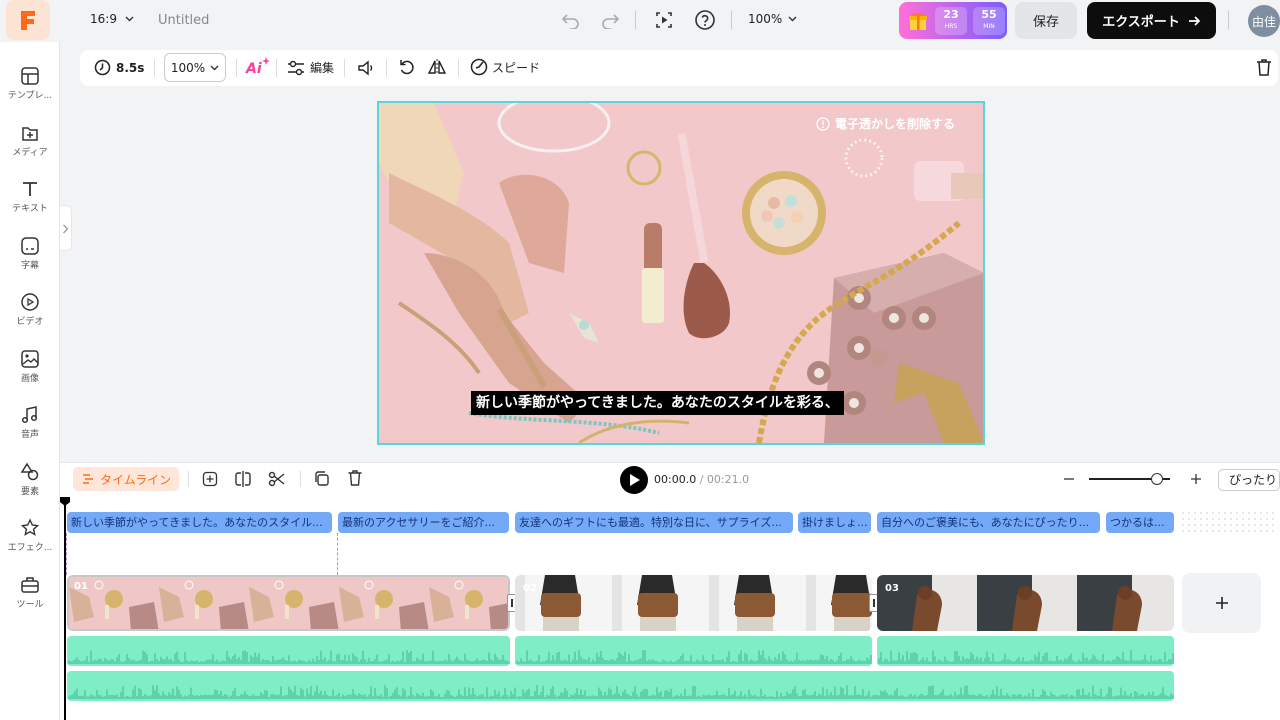 This screenshot has height=720, width=1280. Describe the element at coordinates (183, 20) in the screenshot. I see `project-name: Untitled` at that location.